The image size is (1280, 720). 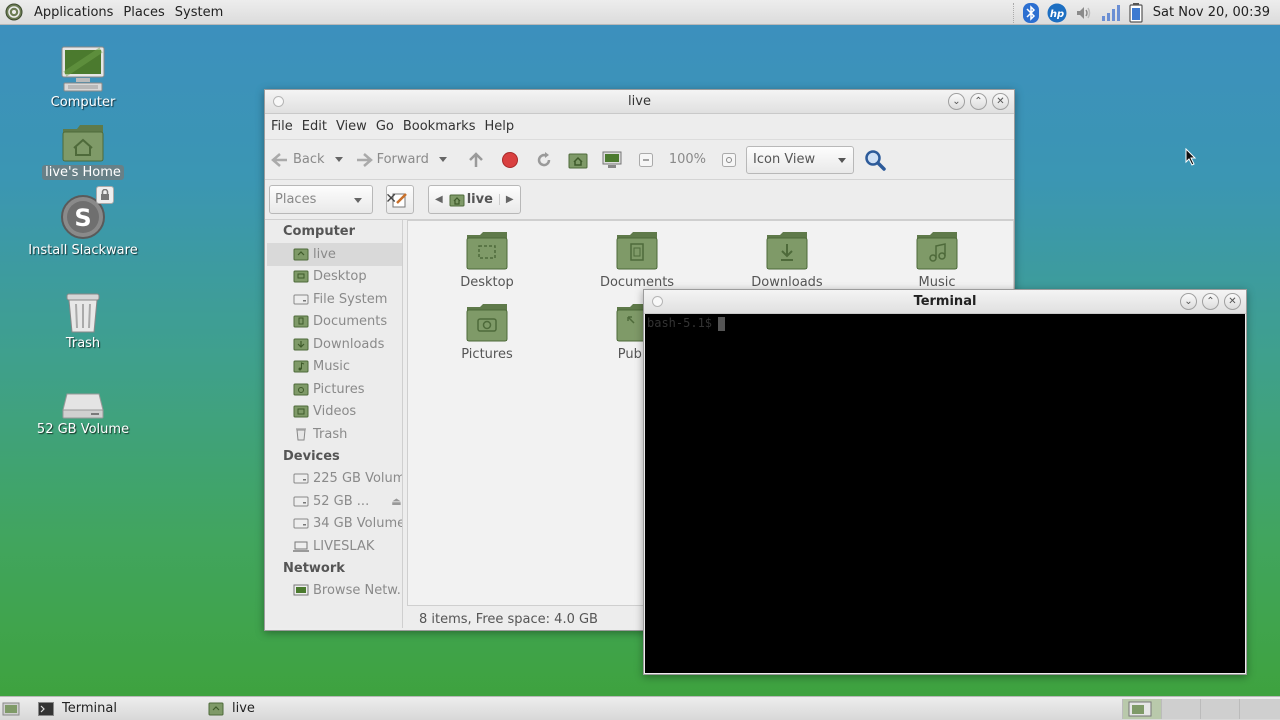 I want to click on sidebar-item-file-system: File System, so click(x=334, y=299).